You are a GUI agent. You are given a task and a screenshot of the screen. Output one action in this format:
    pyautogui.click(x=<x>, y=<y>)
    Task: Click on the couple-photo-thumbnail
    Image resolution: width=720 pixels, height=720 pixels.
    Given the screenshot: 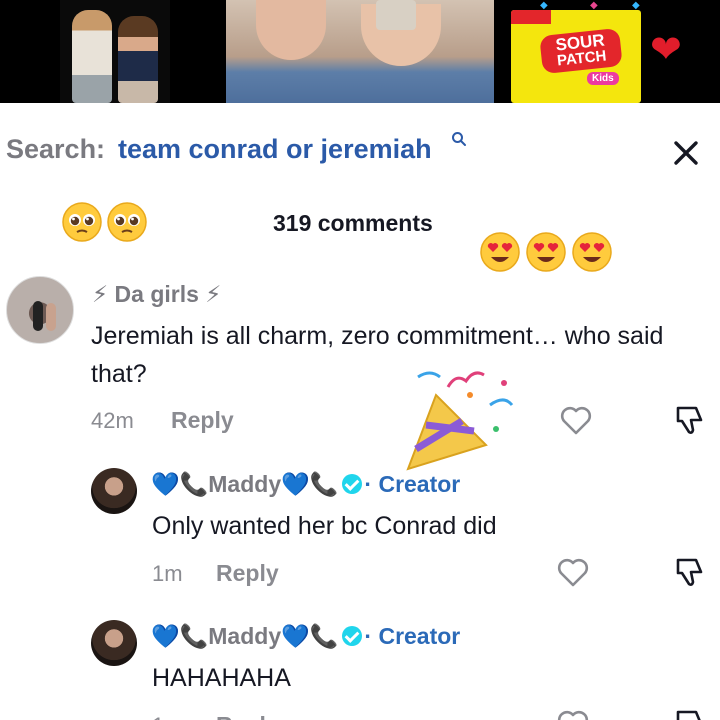 What is the action you would take?
    pyautogui.click(x=115, y=51)
    